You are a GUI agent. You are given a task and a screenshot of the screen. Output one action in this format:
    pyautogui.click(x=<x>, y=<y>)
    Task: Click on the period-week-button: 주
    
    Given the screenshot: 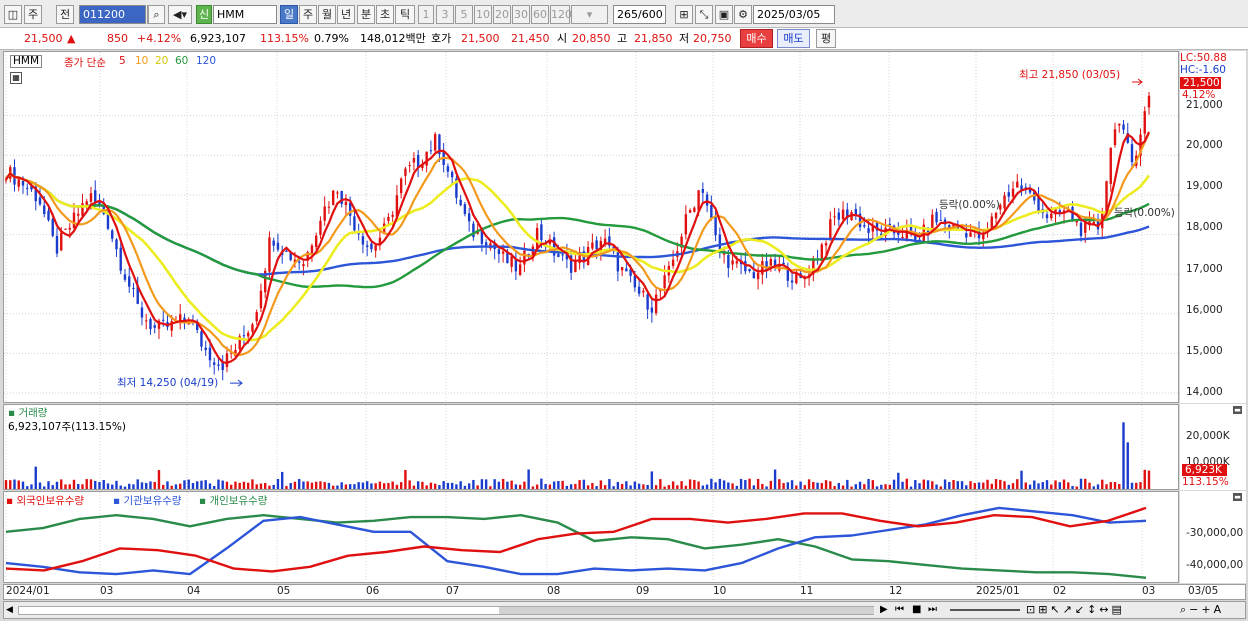 What is the action you would take?
    pyautogui.click(x=33, y=14)
    